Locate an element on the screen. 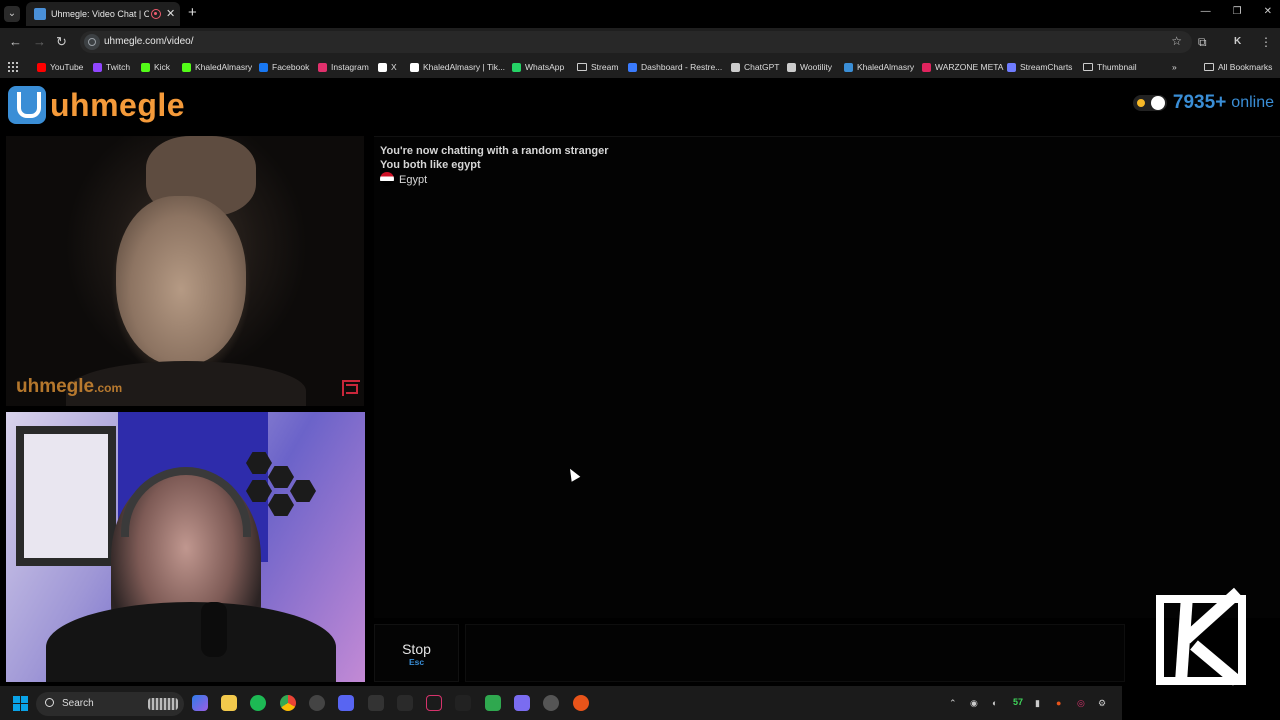 The width and height of the screenshot is (1280, 720). profile-icon: K is located at coordinates (1237, 42).